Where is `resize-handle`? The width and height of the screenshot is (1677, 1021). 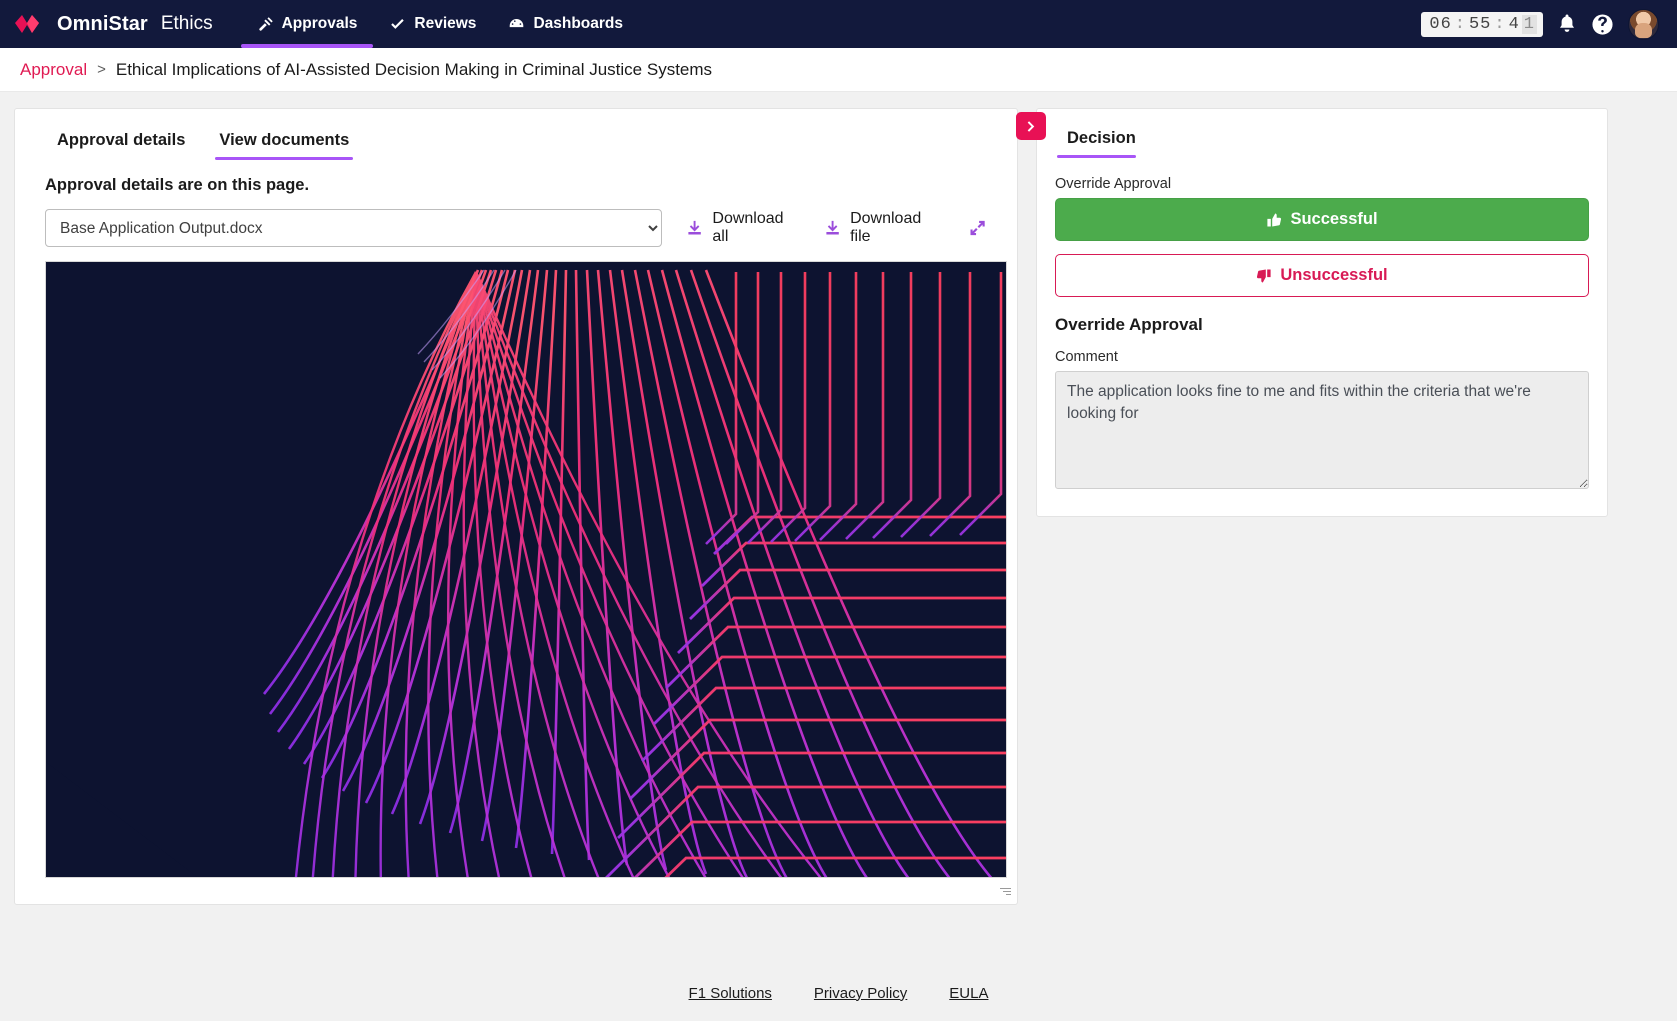
resize-handle is located at coordinates (1005, 892).